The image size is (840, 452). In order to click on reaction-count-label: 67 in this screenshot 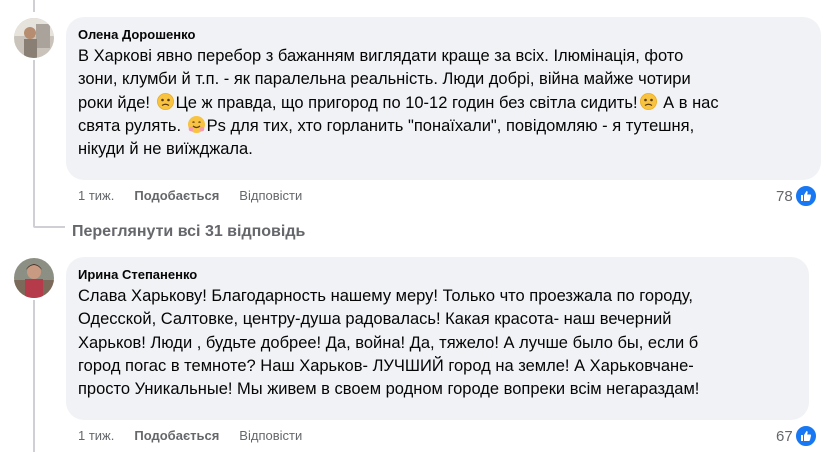, I will do `click(784, 436)`.